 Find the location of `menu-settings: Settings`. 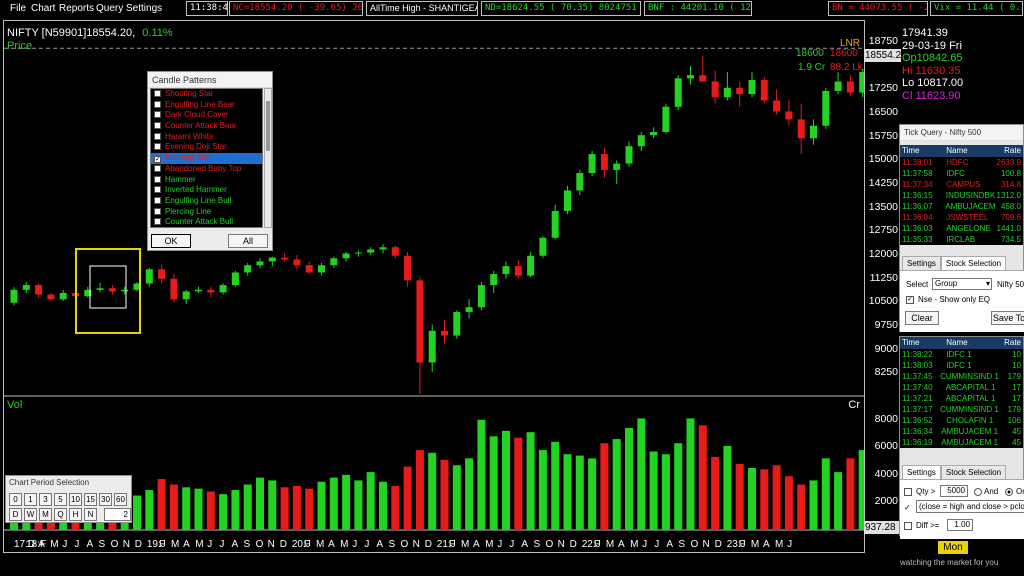

menu-settings: Settings is located at coordinates (144, 8).